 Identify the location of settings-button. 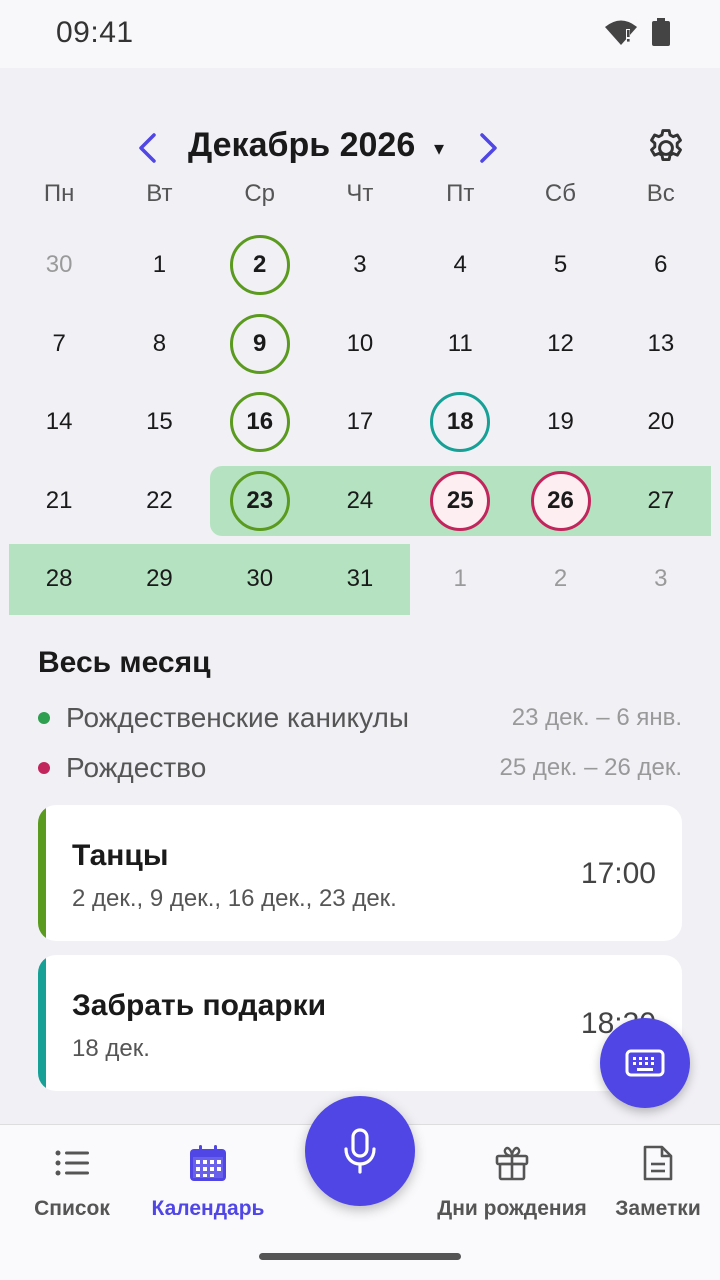
(666, 148).